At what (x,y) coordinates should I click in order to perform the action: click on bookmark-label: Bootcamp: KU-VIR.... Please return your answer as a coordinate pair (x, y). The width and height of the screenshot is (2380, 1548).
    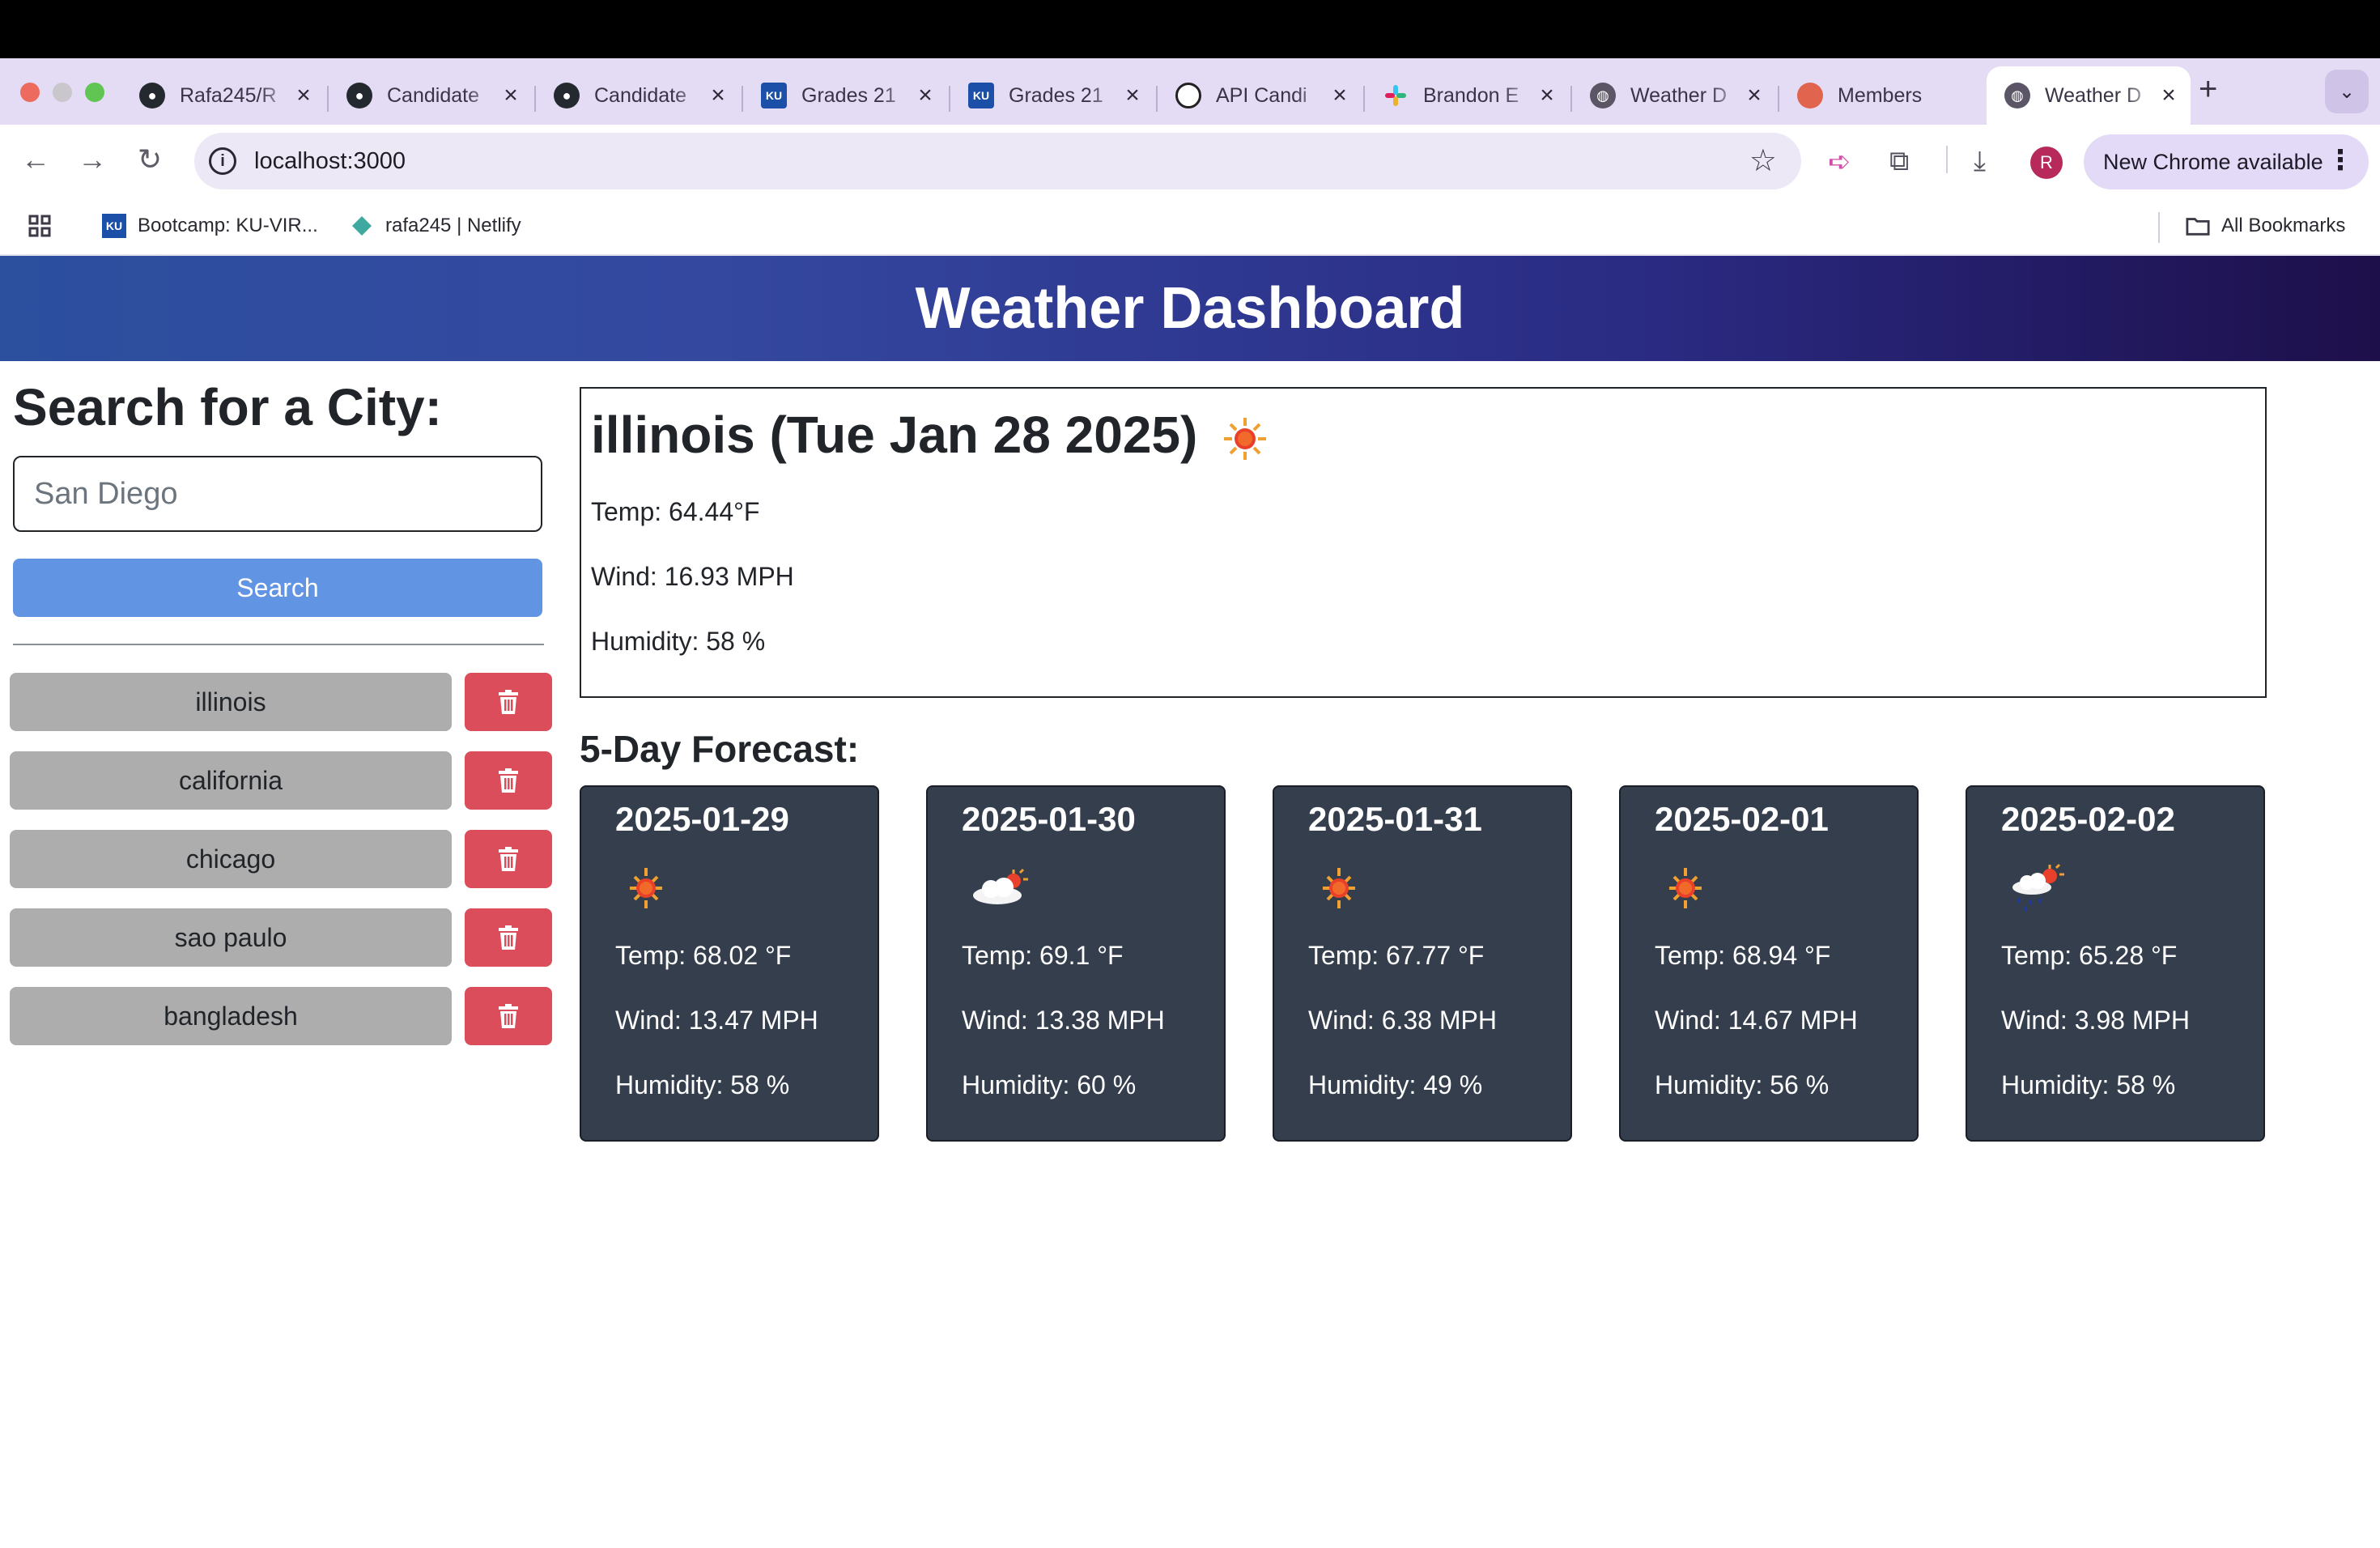
    Looking at the image, I should click on (228, 225).